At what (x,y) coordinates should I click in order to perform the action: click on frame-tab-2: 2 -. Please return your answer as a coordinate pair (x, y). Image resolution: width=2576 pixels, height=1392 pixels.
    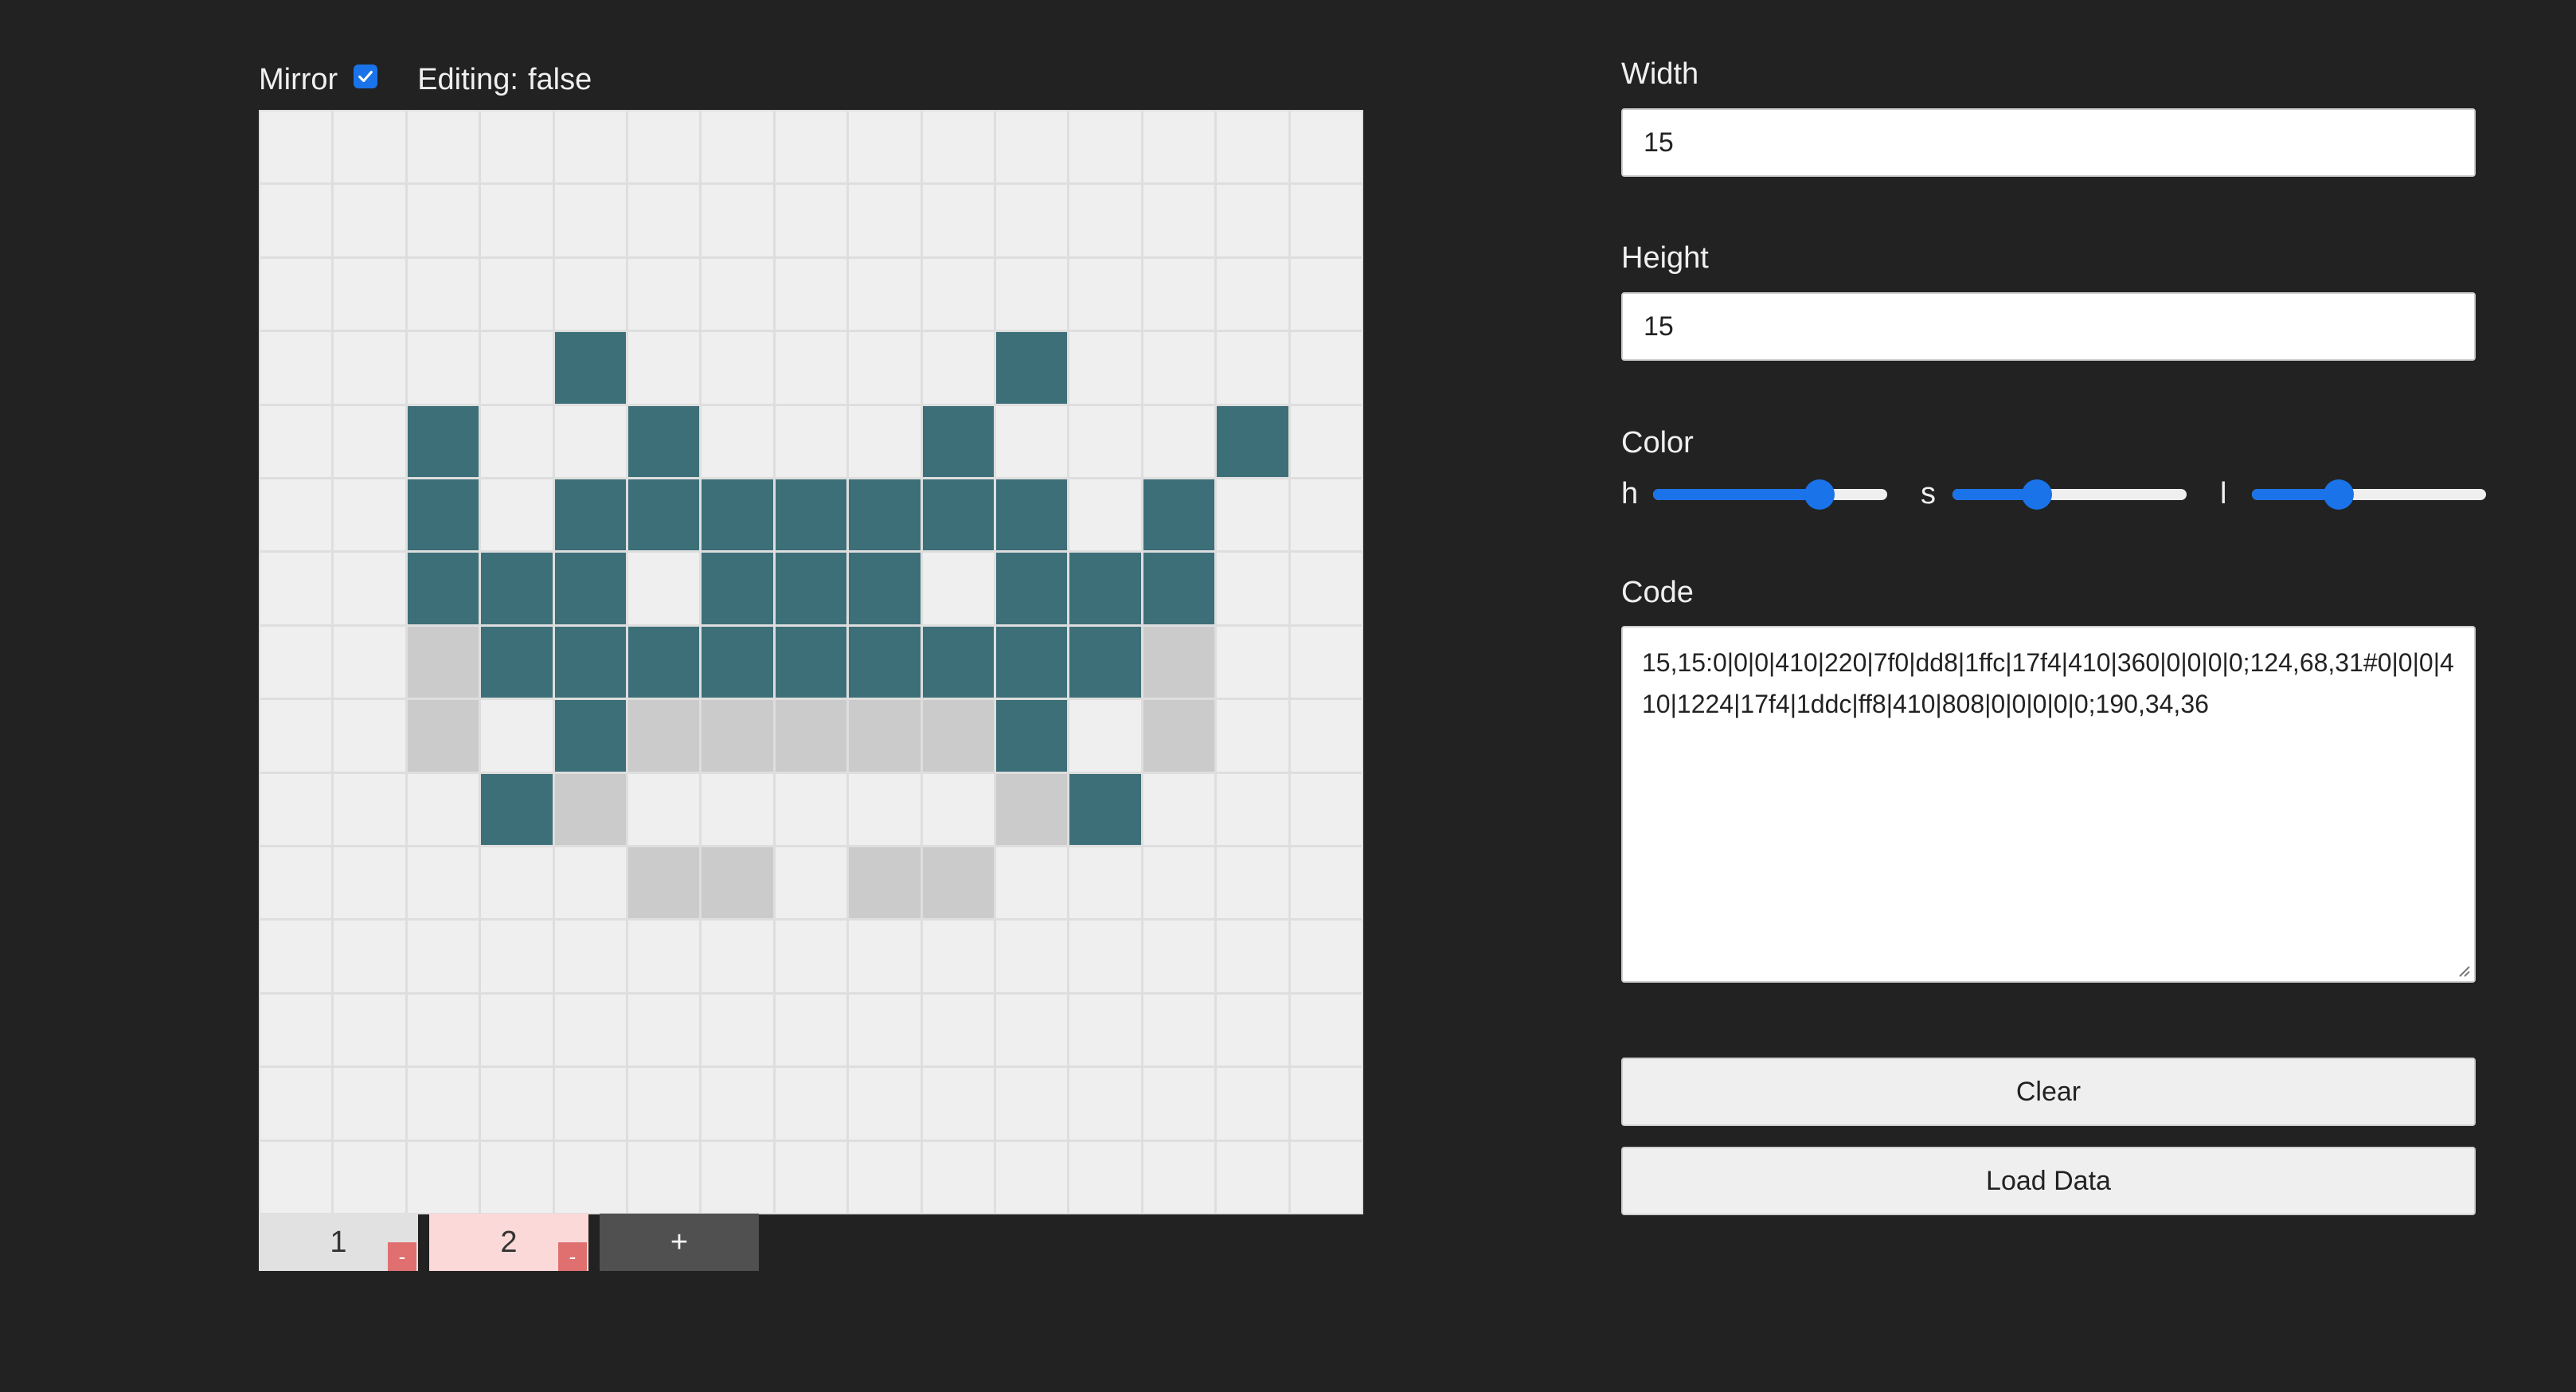
    Looking at the image, I should click on (508, 1242).